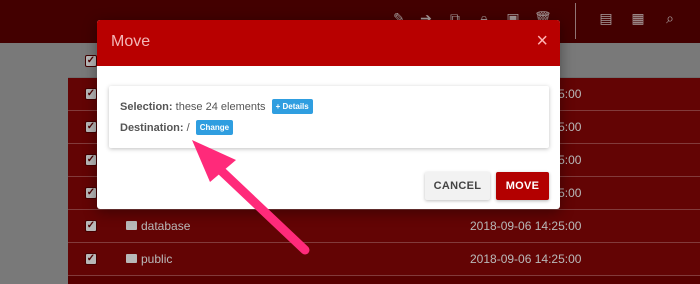  What do you see at coordinates (220, 107) in the screenshot?
I see `selection-value: these 24 elements` at bounding box center [220, 107].